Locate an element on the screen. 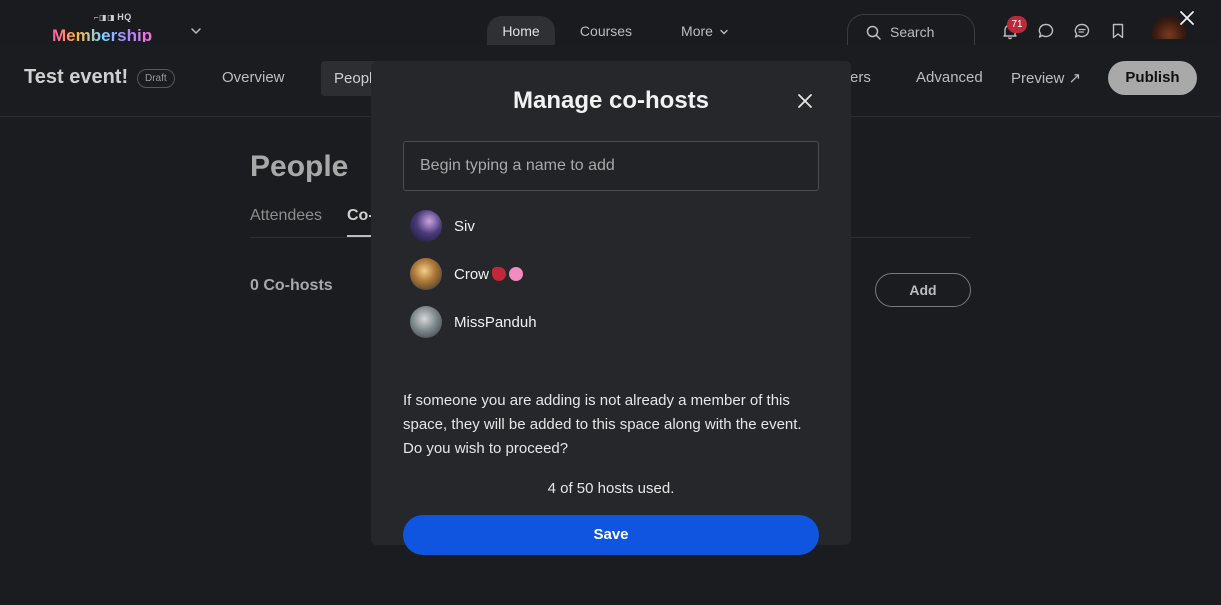 The height and width of the screenshot is (605, 1221). logo-wordmark: Membership is located at coordinates (102, 34).